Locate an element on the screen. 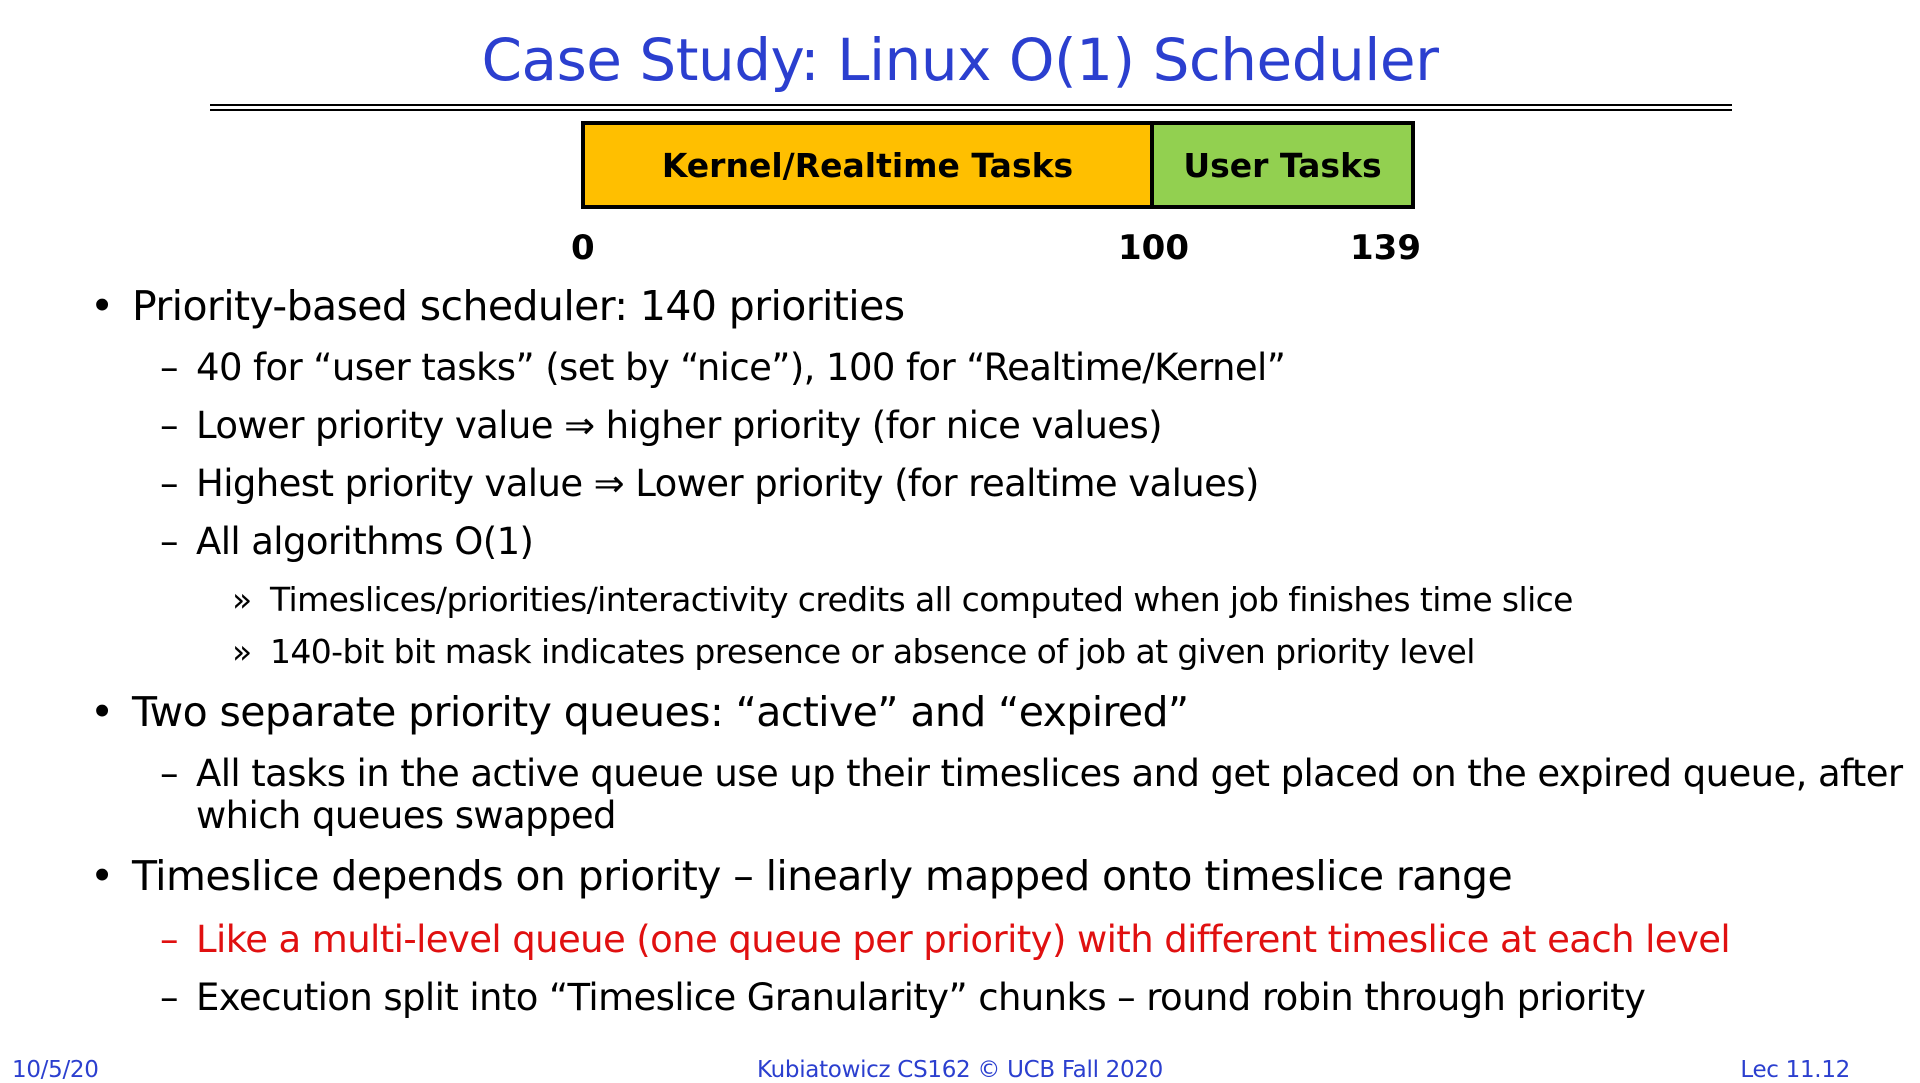 This screenshot has height=1083, width=1920. kernel-realtime-tasks-label: Kernel/Realtime Tasks is located at coordinates (867, 165).